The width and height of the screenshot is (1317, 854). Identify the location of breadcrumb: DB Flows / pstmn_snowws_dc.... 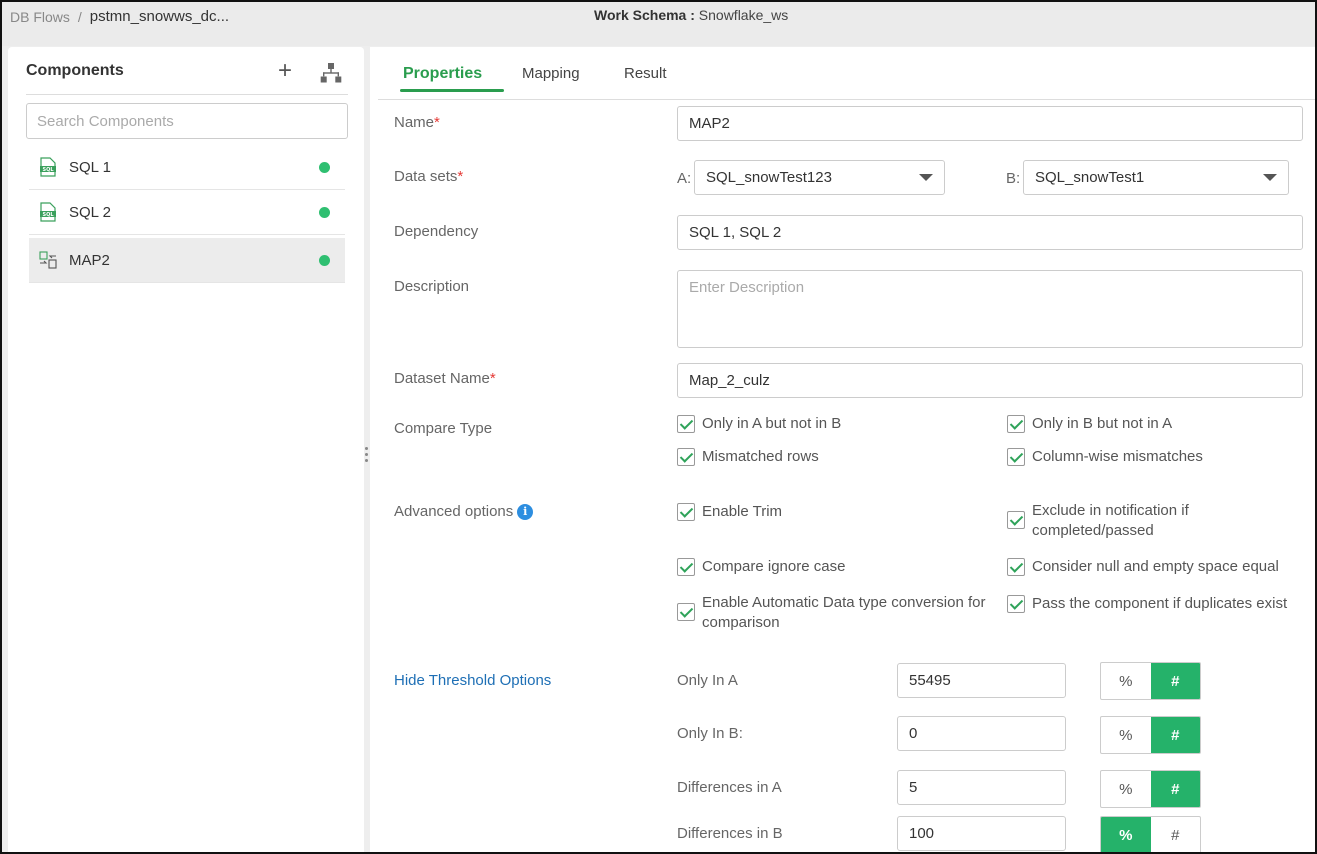
(119, 16).